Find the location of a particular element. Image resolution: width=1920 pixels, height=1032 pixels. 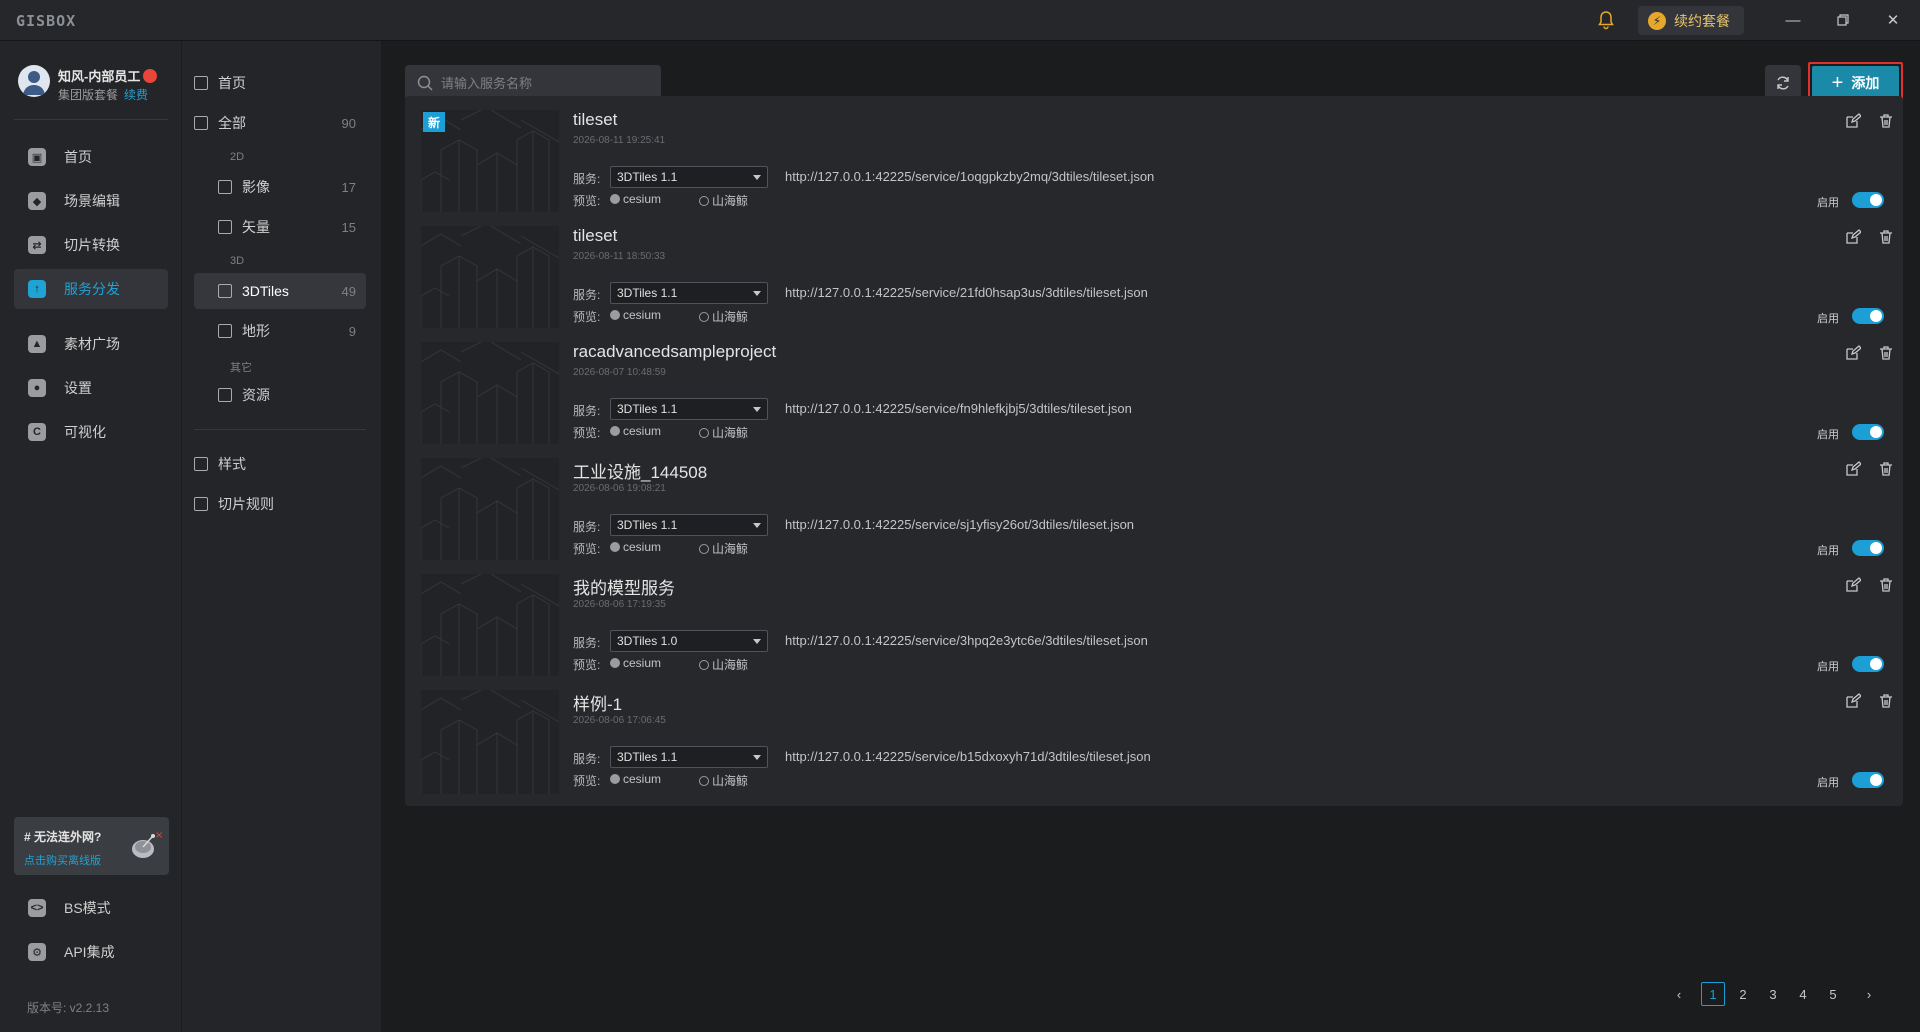

close-icon: ✕ is located at coordinates (1893, 20).